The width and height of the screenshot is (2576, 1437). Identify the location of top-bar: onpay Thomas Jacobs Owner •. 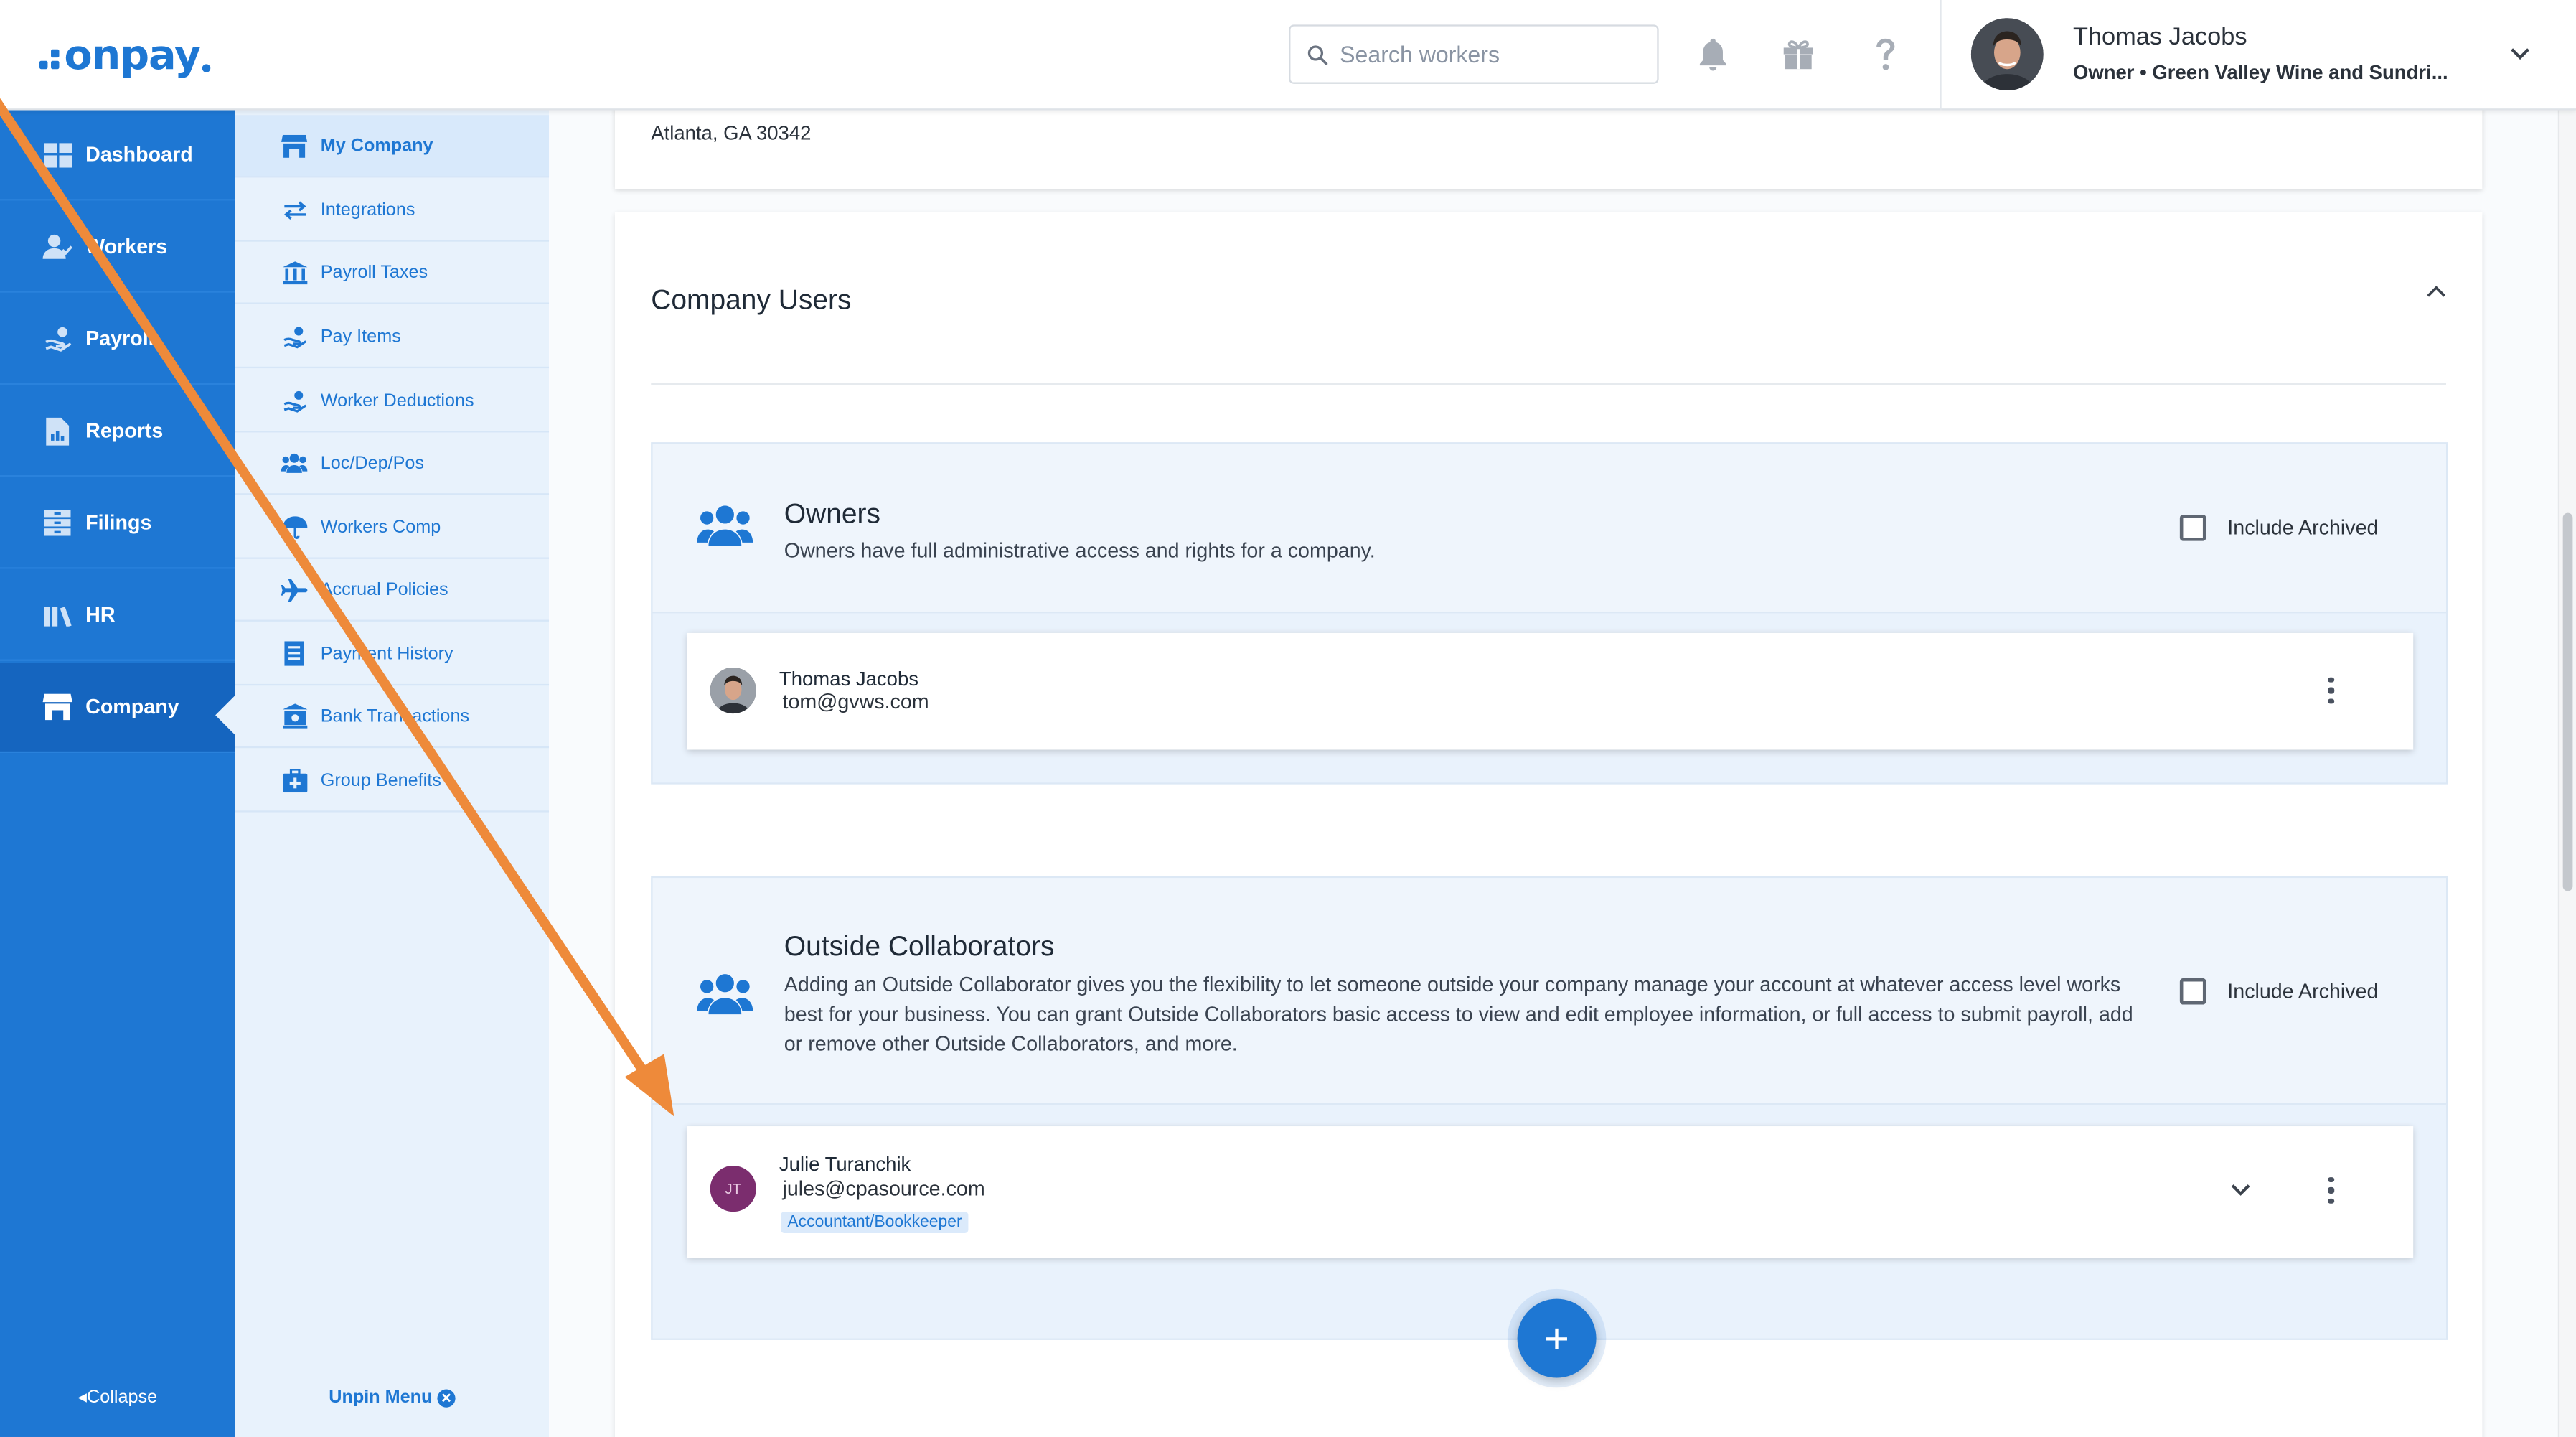
(1288, 55).